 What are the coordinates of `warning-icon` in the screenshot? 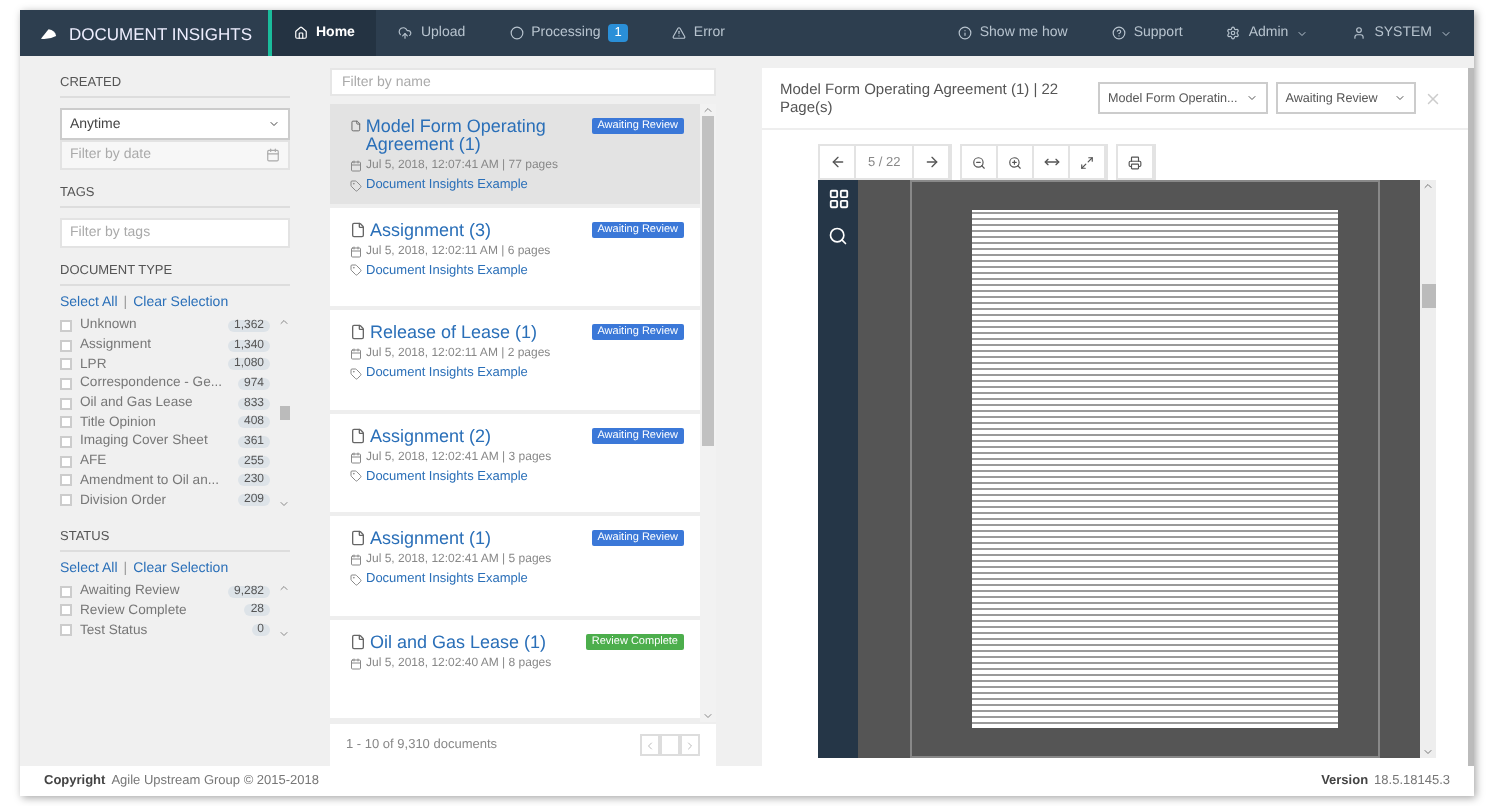 It's located at (678, 33).